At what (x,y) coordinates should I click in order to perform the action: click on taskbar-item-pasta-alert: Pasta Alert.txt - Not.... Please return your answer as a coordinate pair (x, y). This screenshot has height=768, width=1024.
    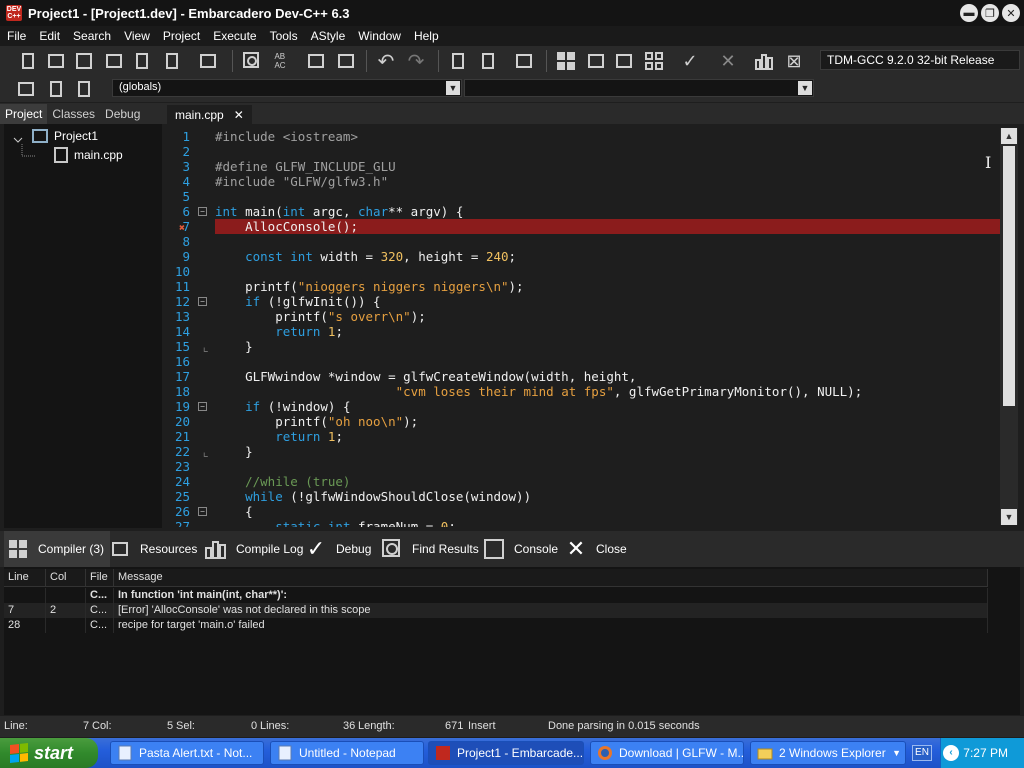
    Looking at the image, I should click on (187, 753).